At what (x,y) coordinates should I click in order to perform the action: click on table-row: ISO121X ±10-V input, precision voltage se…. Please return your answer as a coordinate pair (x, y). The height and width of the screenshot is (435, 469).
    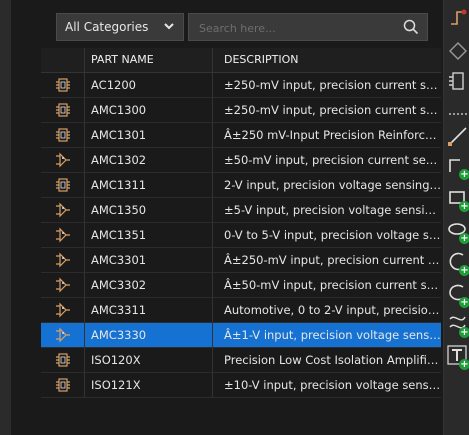
    Looking at the image, I should click on (241, 385).